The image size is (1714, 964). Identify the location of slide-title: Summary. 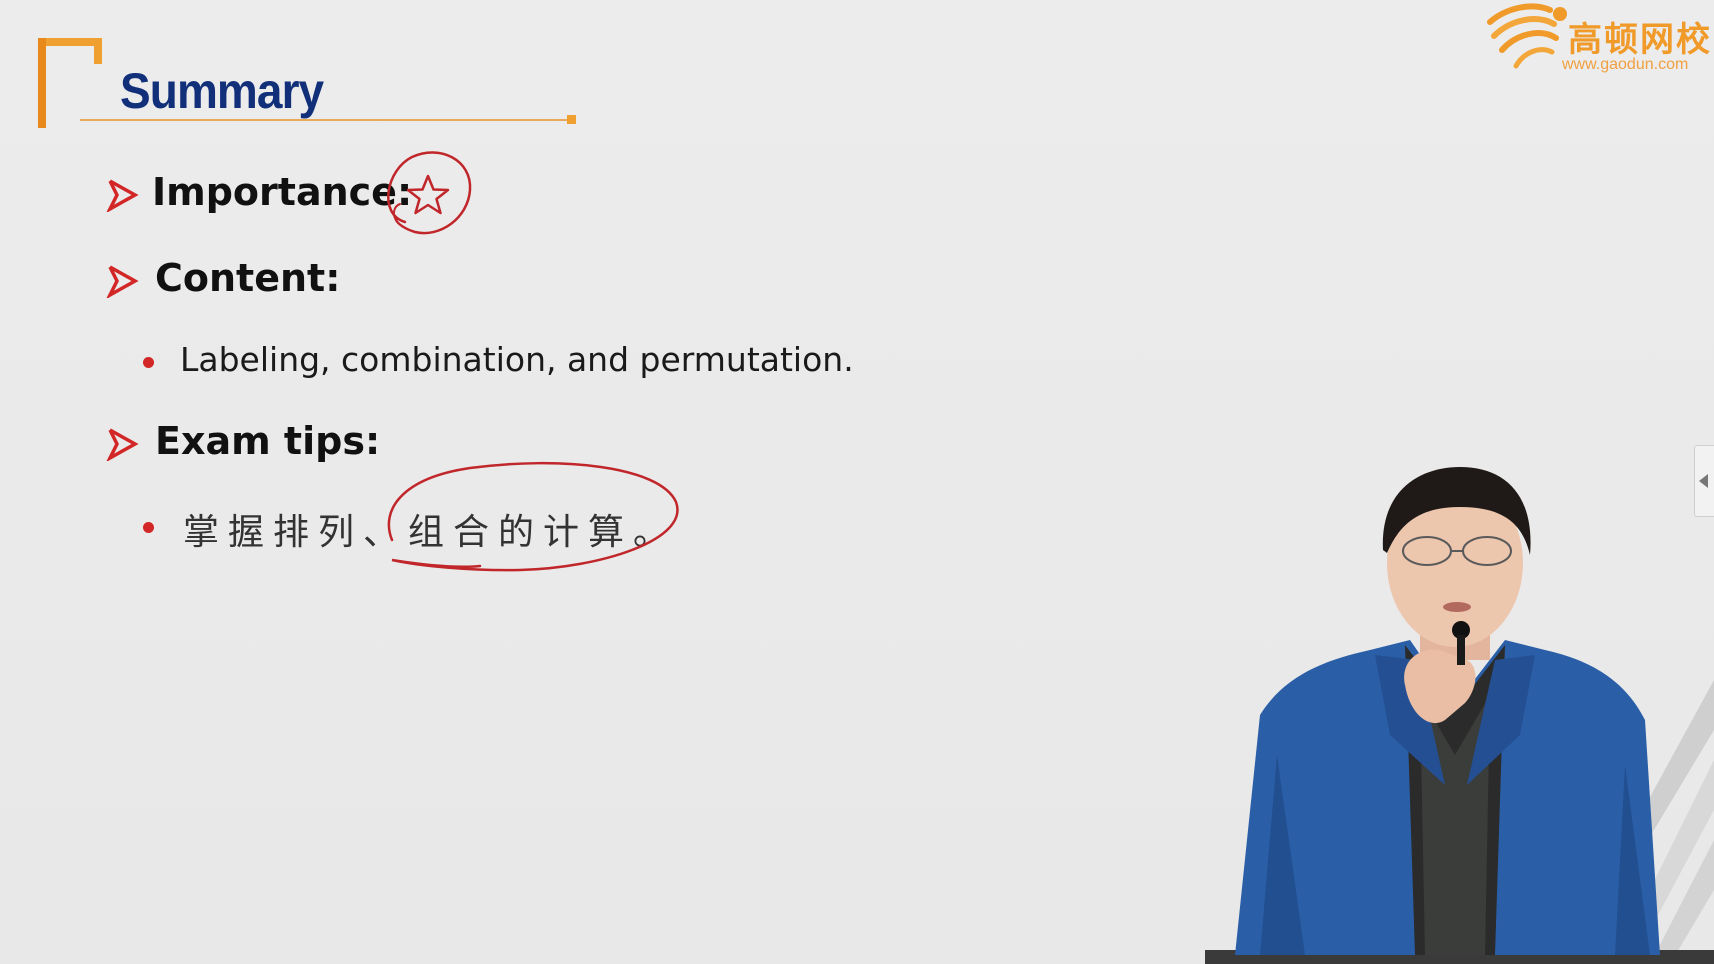
(222, 91).